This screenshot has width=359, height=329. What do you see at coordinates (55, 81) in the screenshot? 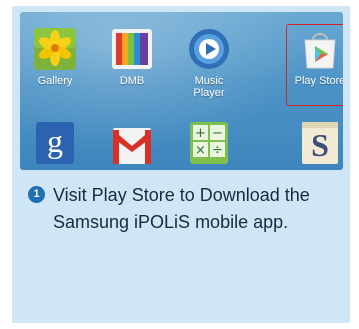
I see `app-label: Gallery` at bounding box center [55, 81].